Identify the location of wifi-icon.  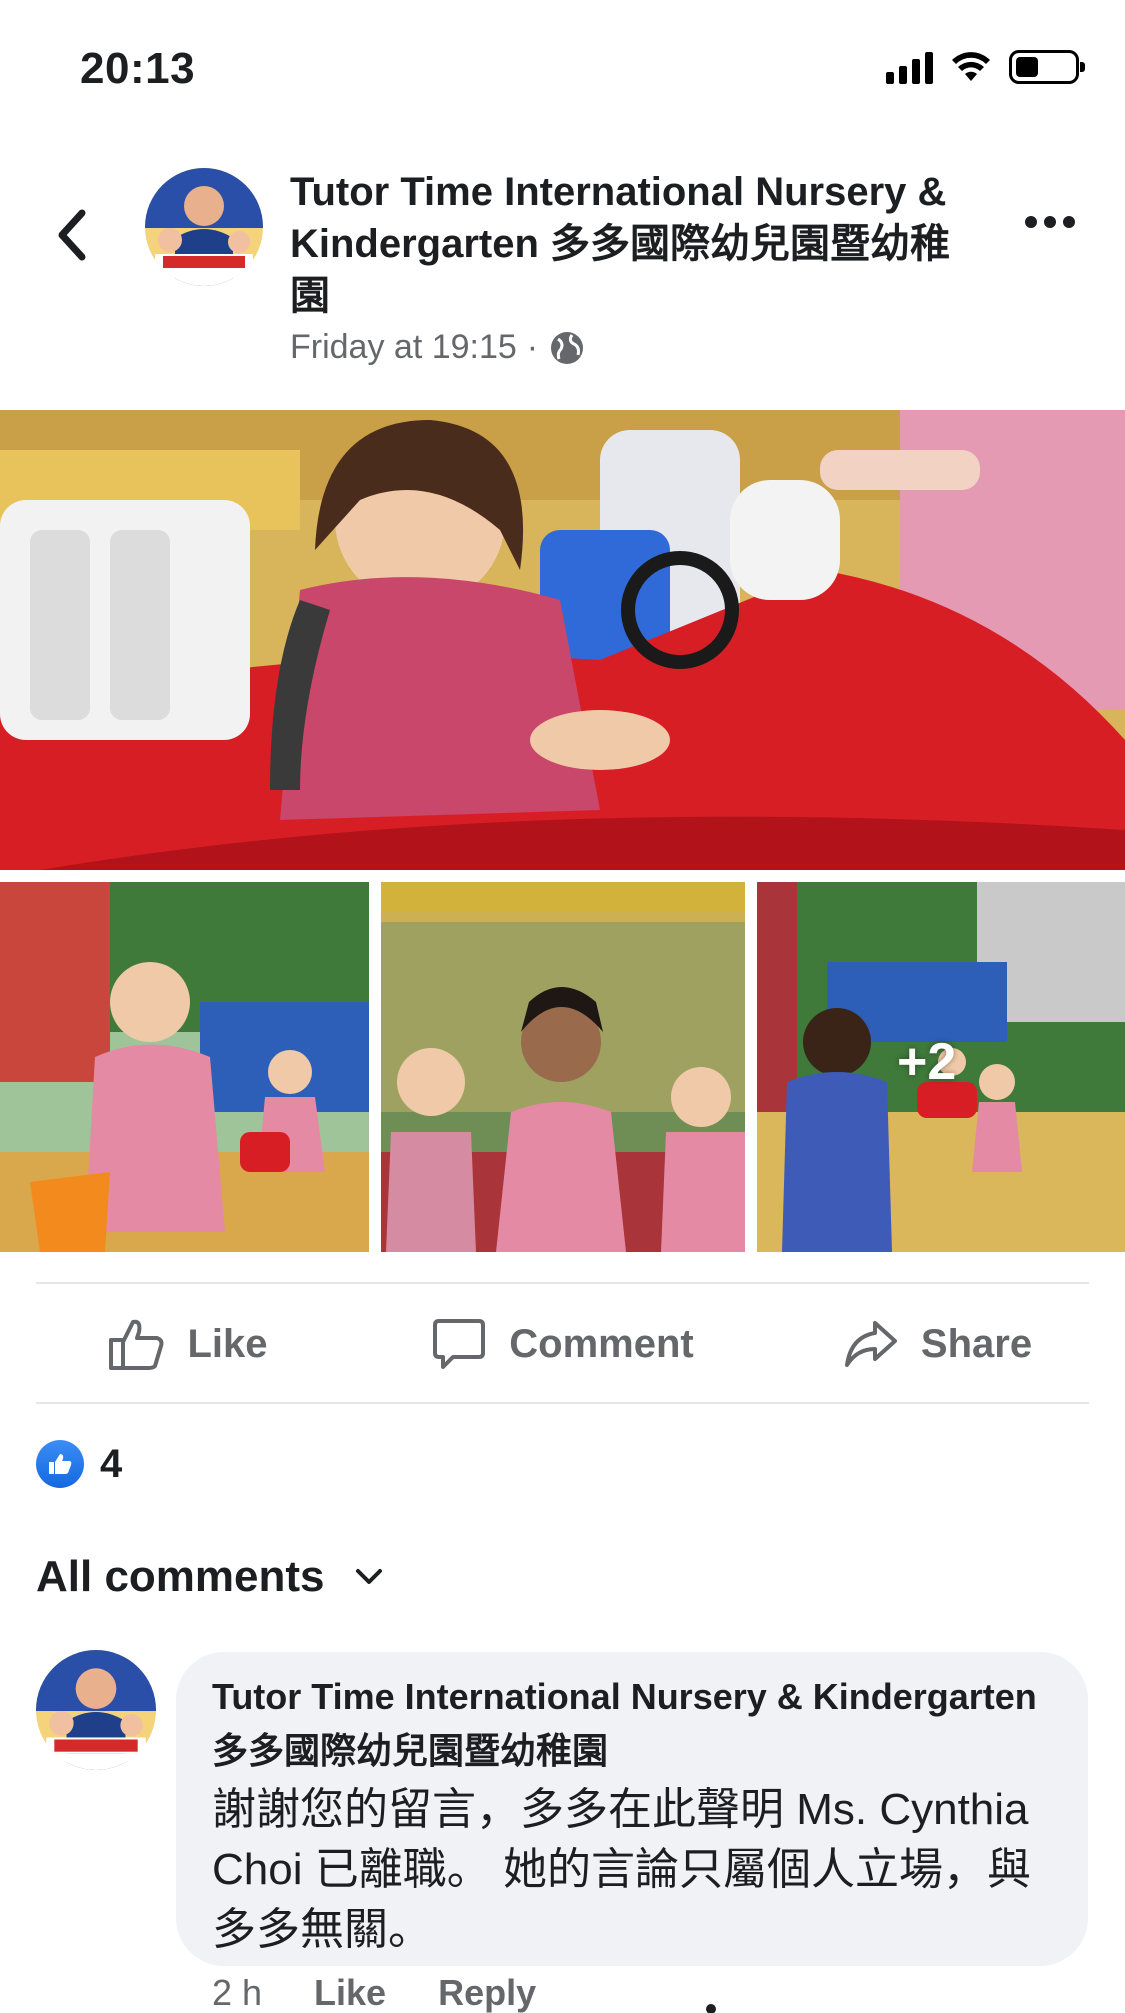
(971, 66).